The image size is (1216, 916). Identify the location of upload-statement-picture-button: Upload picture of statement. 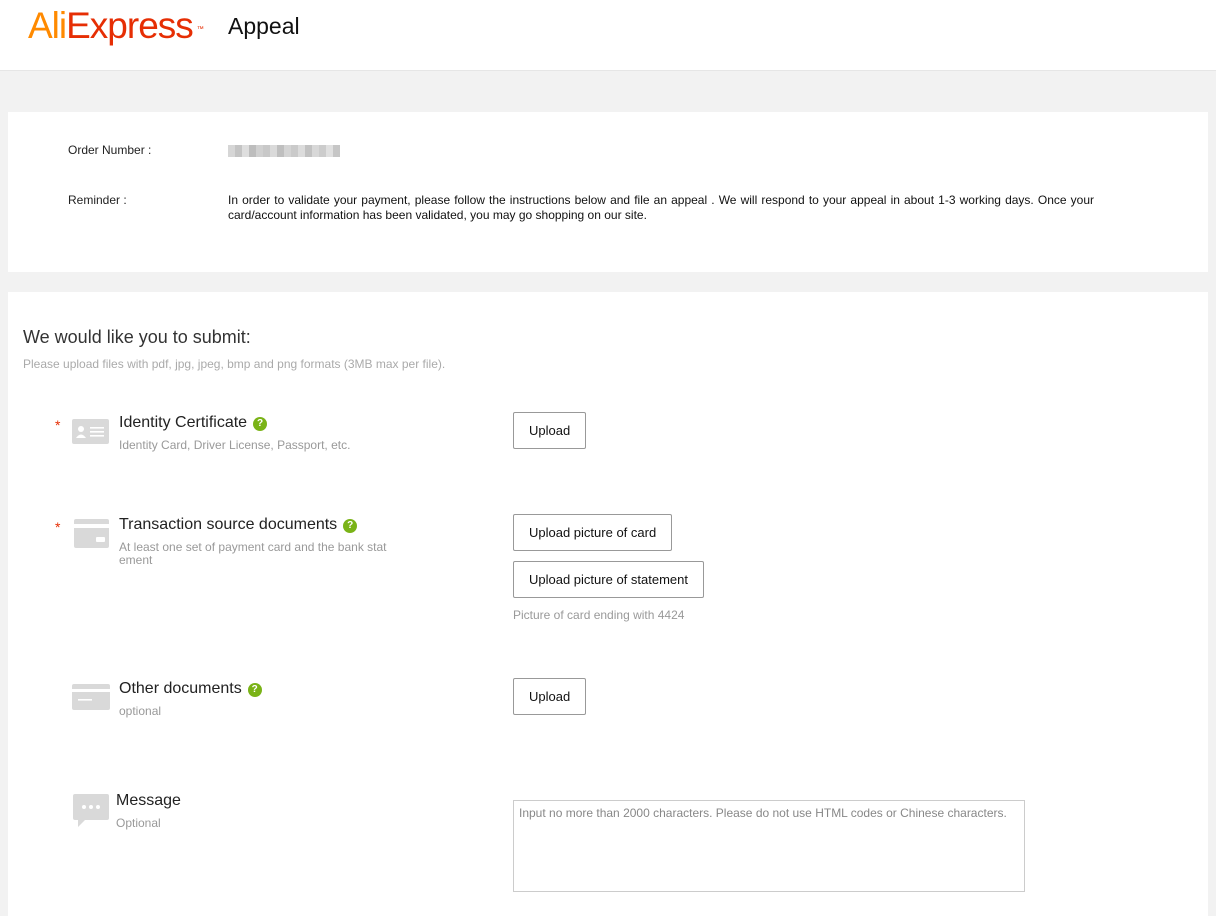
(608, 579).